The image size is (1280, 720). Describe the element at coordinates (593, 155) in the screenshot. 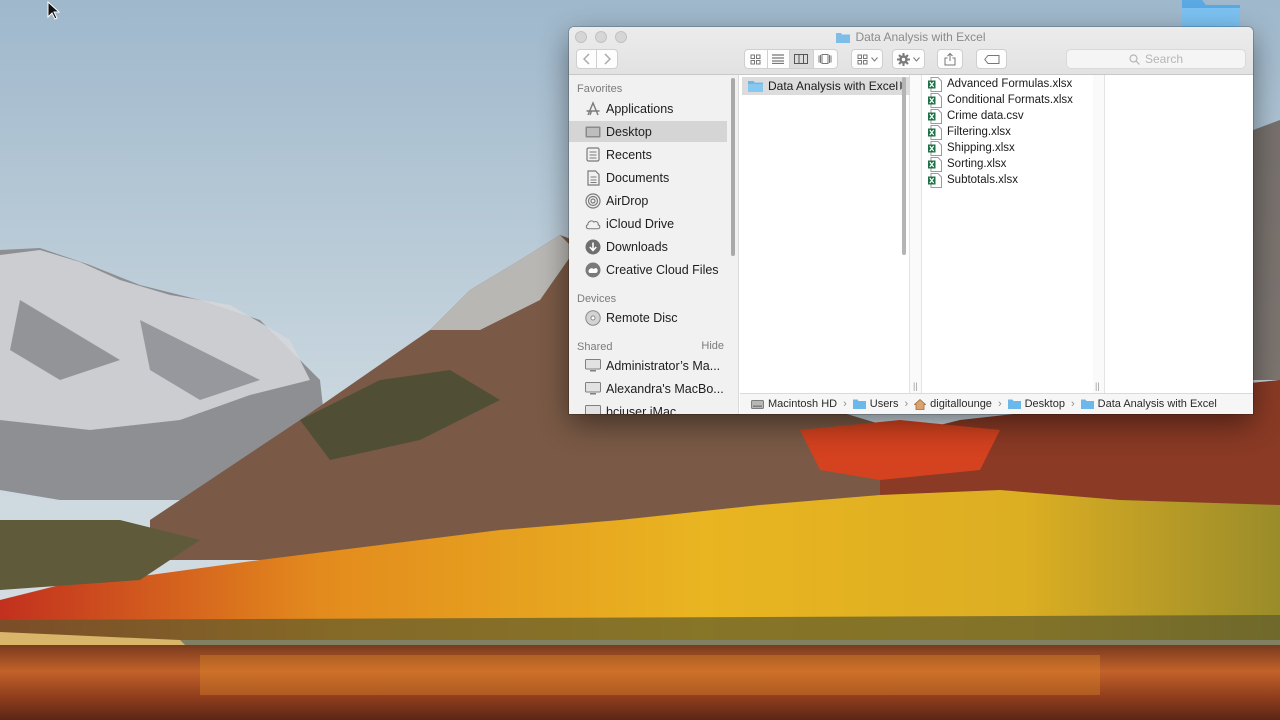

I see `recents-icon` at that location.